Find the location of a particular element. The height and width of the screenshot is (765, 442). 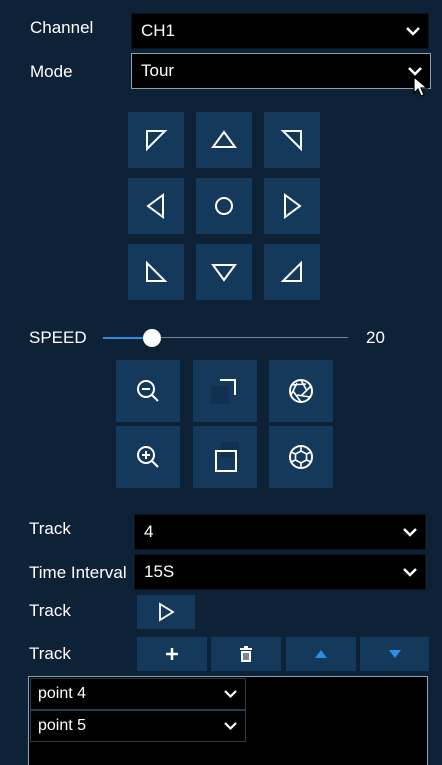

track-count-label: Track is located at coordinates (50, 528).